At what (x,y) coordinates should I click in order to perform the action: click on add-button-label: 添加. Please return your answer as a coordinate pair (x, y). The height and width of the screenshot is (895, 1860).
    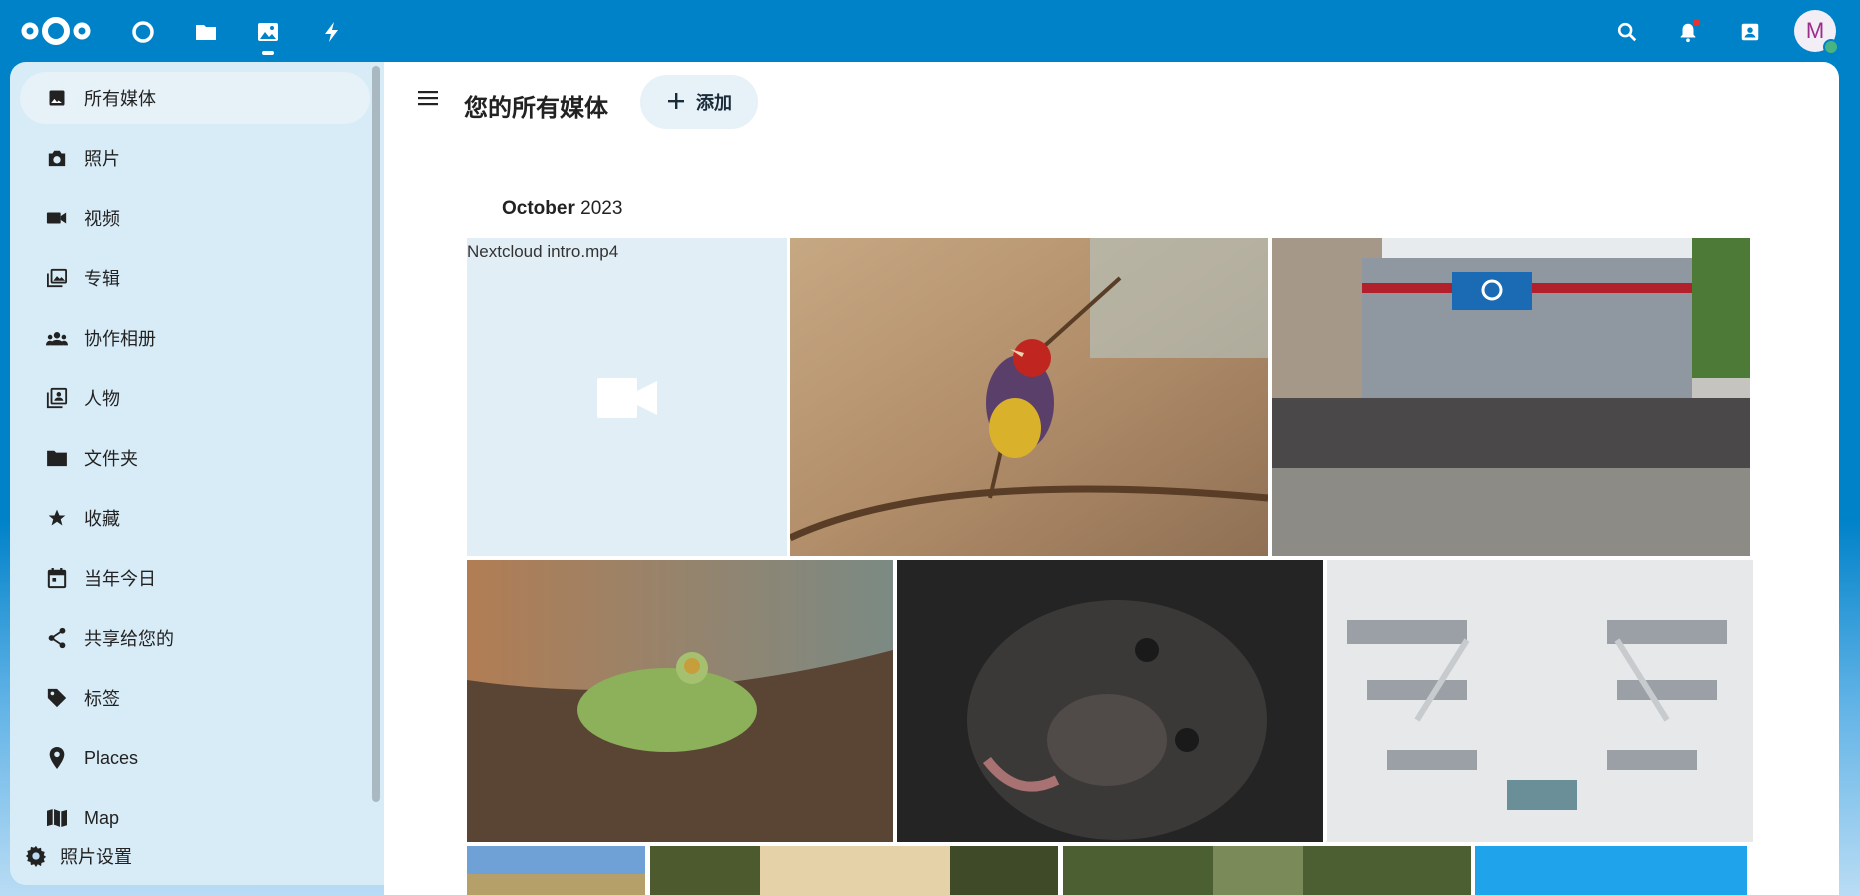
    Looking at the image, I should click on (714, 103).